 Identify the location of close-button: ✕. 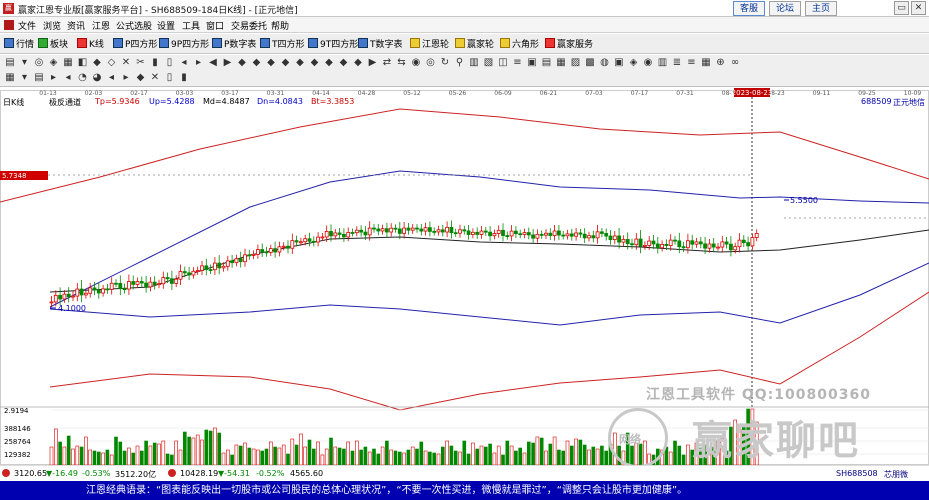
(918, 8).